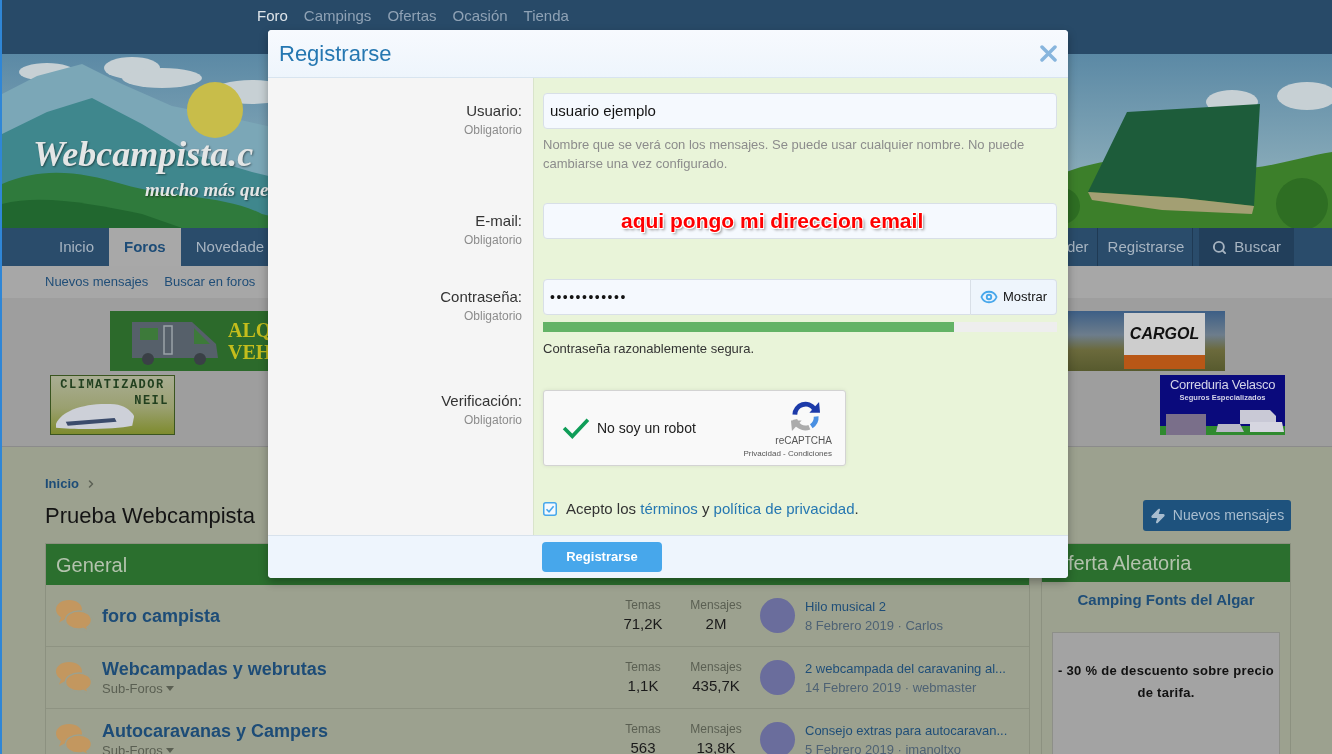 The width and height of the screenshot is (1332, 754). What do you see at coordinates (112, 385) in the screenshot?
I see `ad-text: CLIMATIZADOR` at bounding box center [112, 385].